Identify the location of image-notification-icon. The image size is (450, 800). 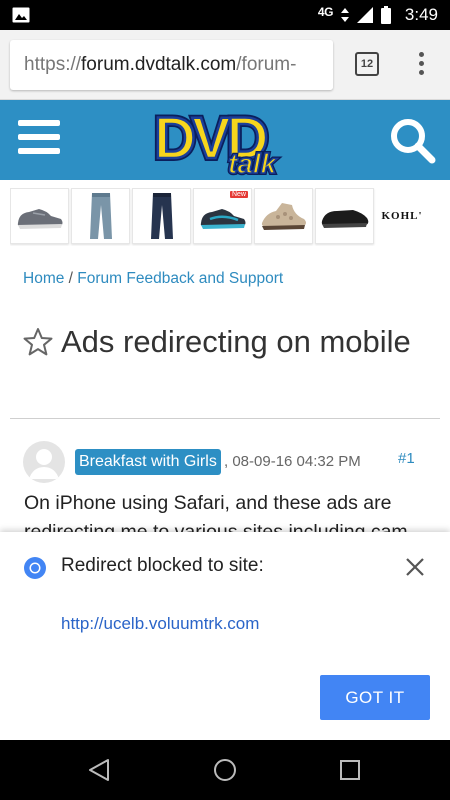
(21, 15).